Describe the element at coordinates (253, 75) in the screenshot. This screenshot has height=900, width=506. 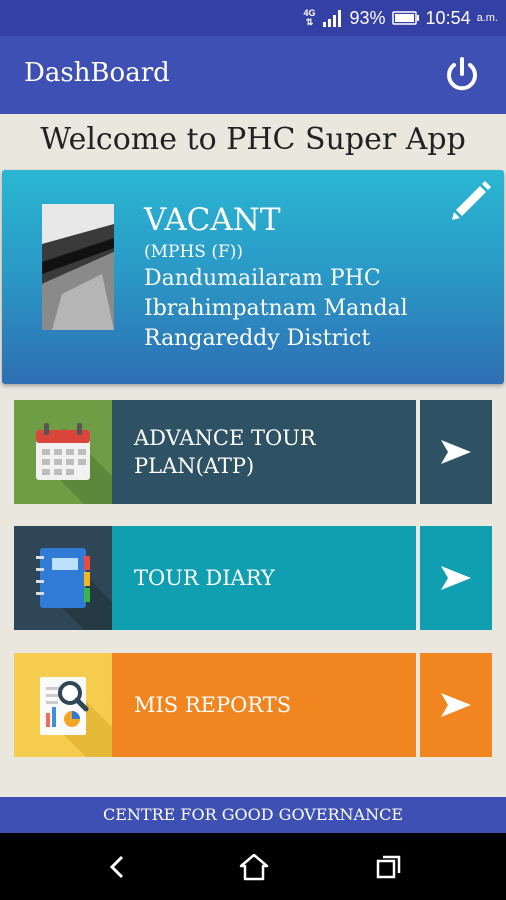
I see `app-bar: DashBoard` at that location.